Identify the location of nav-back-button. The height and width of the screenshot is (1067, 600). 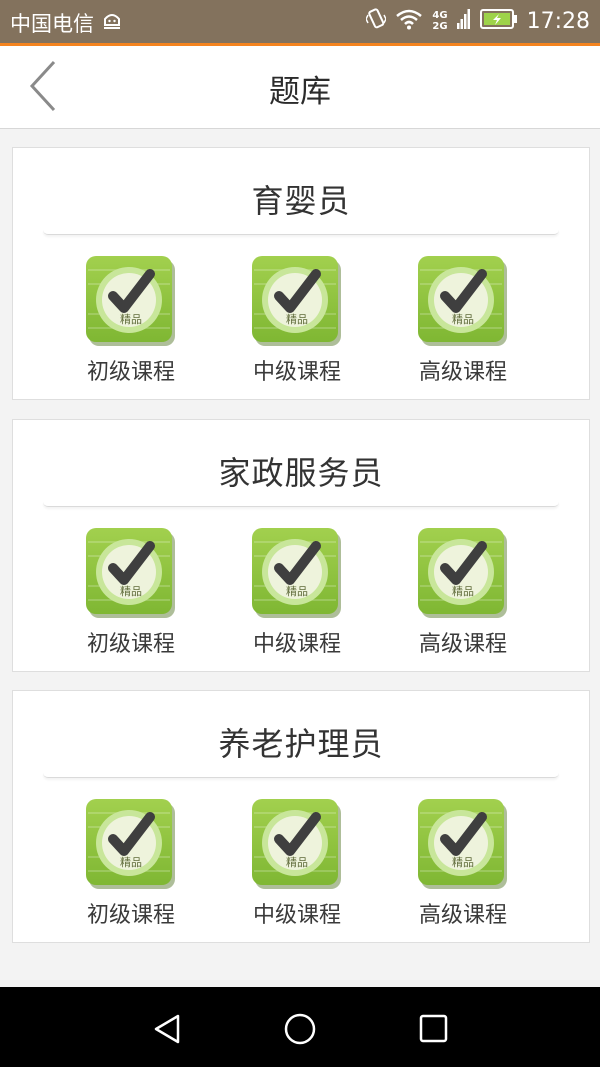
(168, 1029).